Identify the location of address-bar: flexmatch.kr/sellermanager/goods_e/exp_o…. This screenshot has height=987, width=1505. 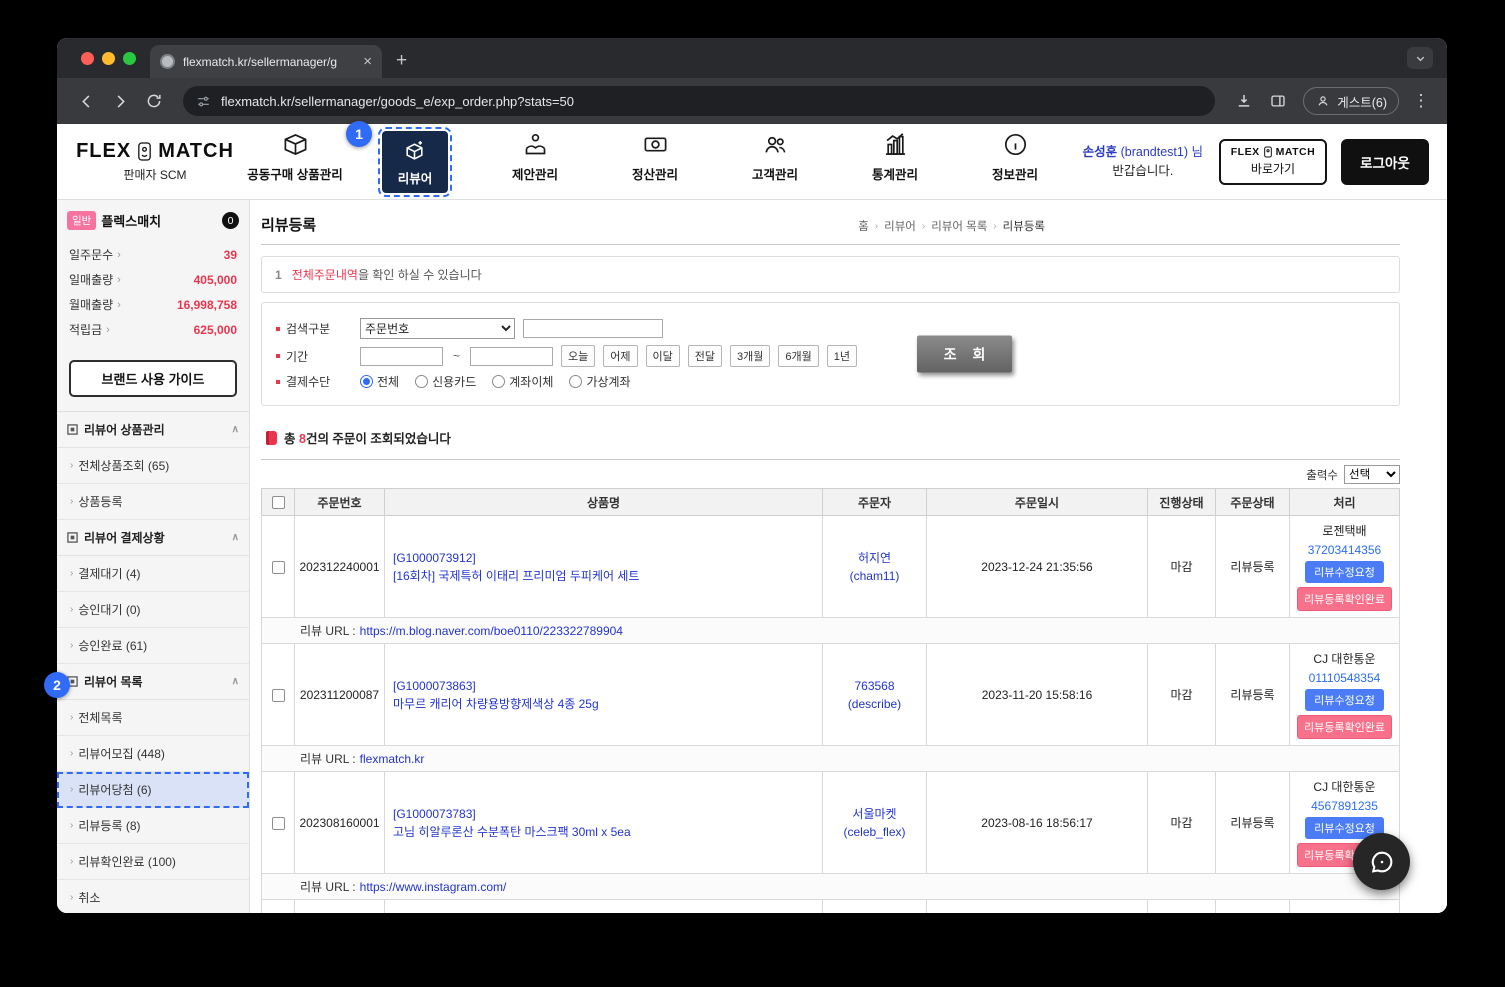
(699, 101).